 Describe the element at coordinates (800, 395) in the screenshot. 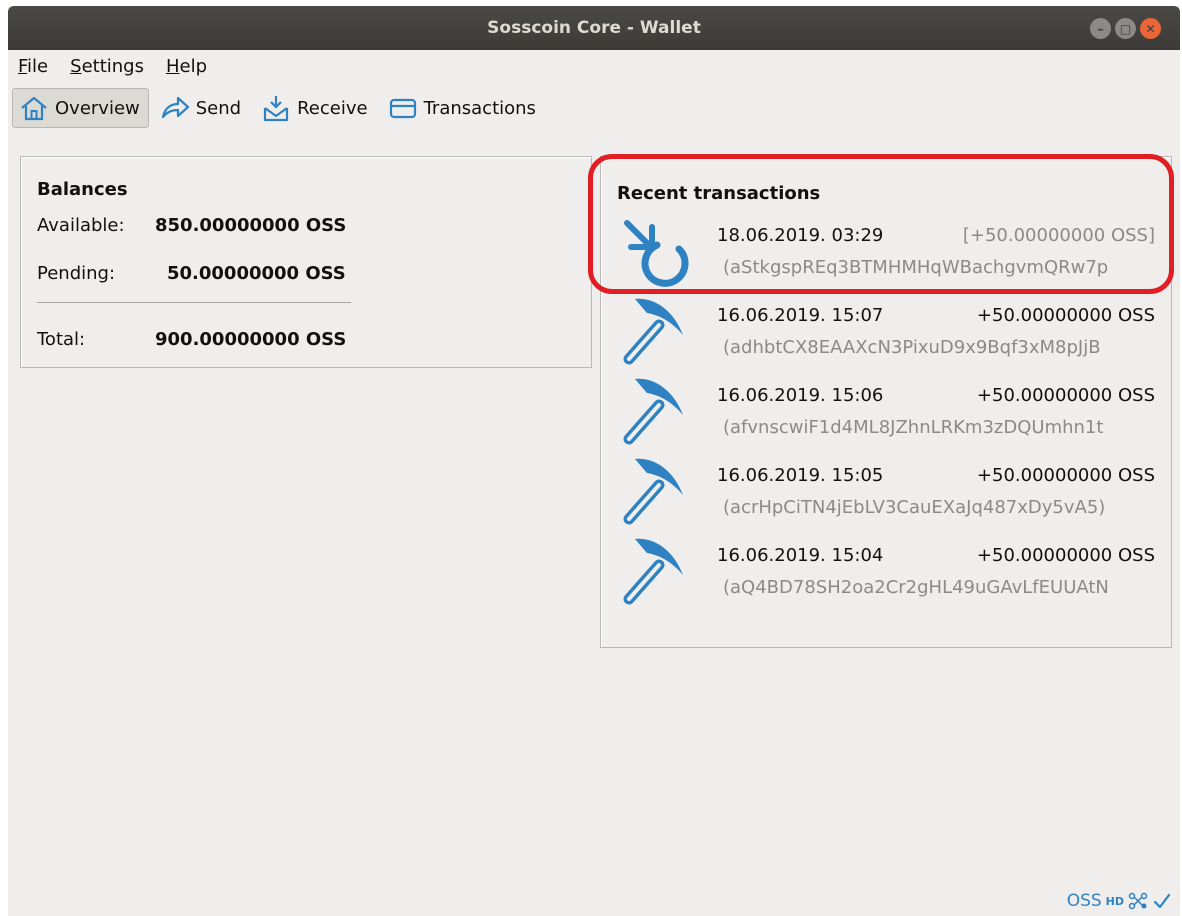

I see `transaction-date: 16.06.2019. 15:06` at that location.